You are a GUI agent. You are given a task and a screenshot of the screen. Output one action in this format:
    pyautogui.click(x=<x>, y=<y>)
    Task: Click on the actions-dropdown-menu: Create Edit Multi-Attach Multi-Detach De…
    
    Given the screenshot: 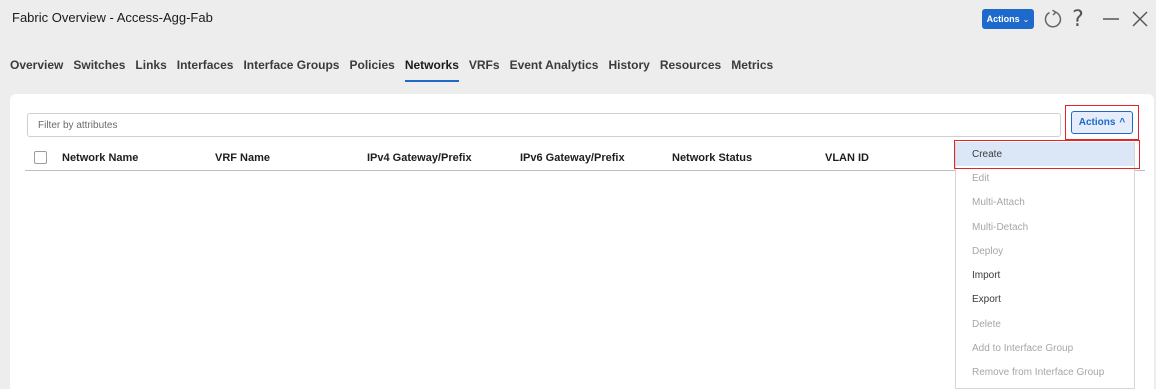 What is the action you would take?
    pyautogui.click(x=1045, y=265)
    